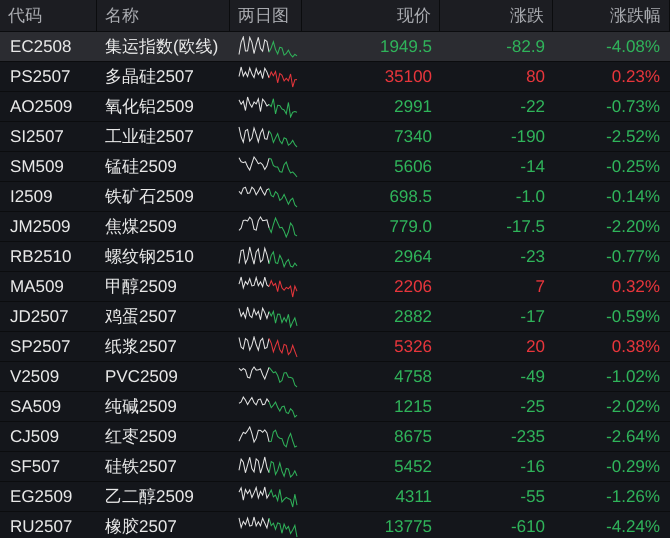 The height and width of the screenshot is (538, 670). What do you see at coordinates (636, 287) in the screenshot?
I see `table-cell-text: 0.32%` at bounding box center [636, 287].